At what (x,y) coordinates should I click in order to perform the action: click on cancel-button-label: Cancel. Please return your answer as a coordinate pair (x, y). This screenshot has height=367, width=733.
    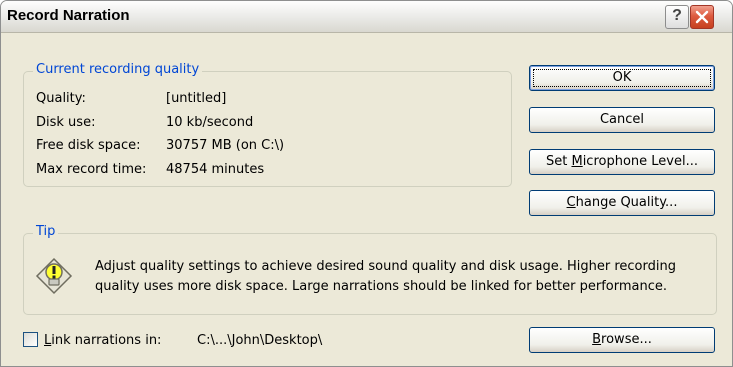
    Looking at the image, I should click on (622, 119).